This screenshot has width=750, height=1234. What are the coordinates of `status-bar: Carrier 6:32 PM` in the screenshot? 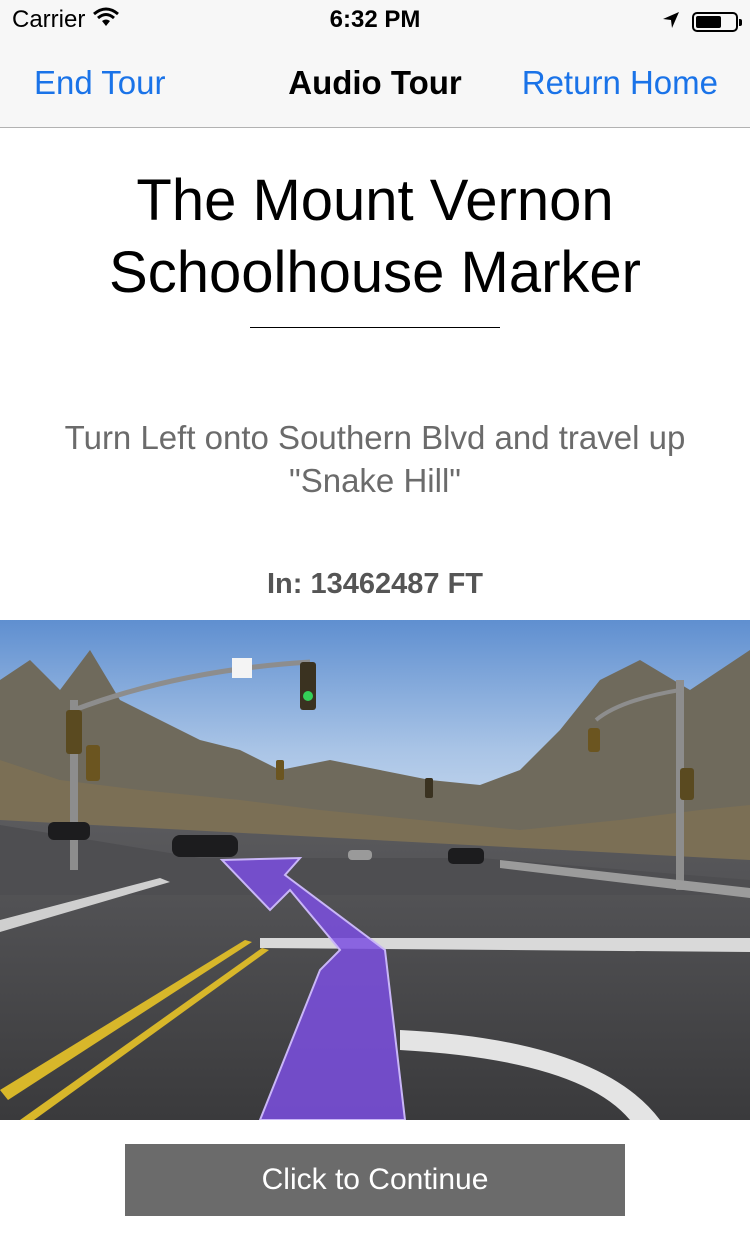 It's located at (375, 20).